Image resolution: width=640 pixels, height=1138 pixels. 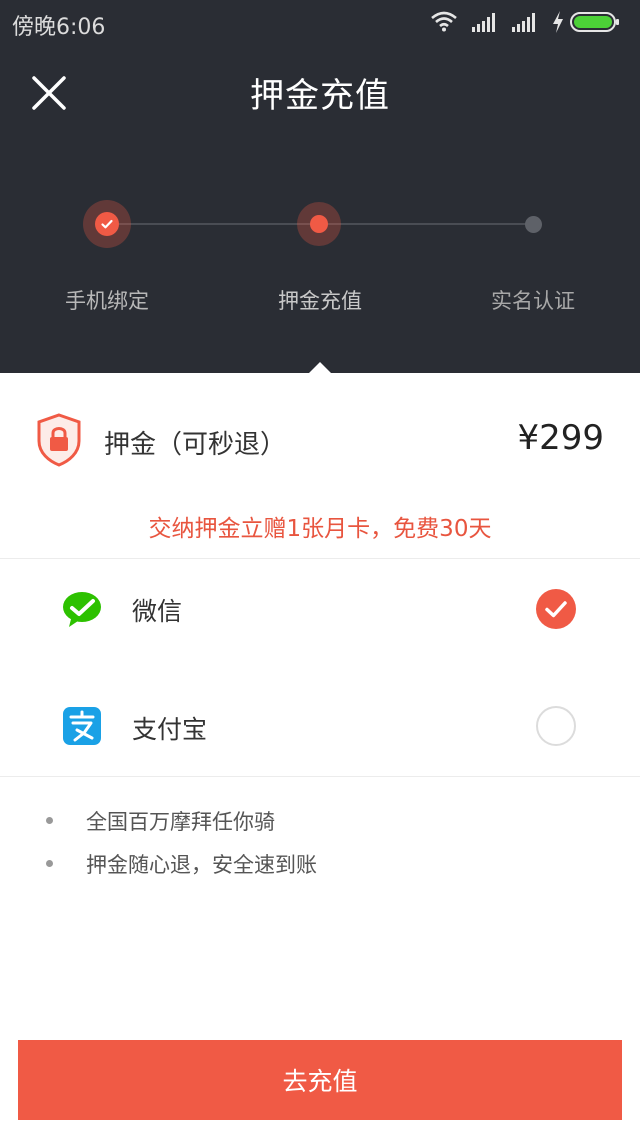 I want to click on payment-label-alipay: 支付宝, so click(x=170, y=729).